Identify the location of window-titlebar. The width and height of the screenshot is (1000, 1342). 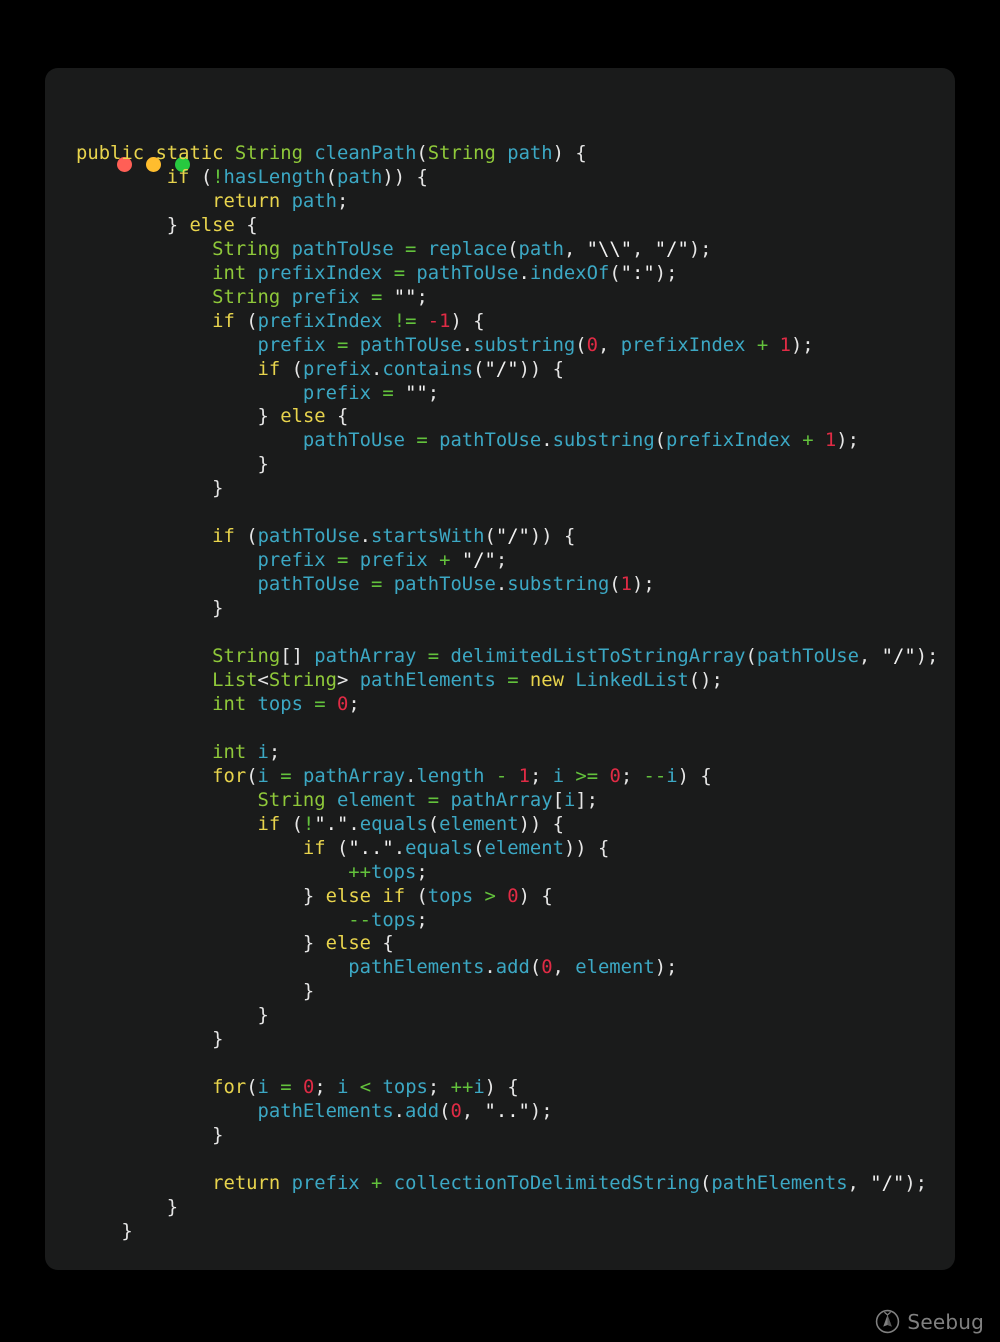
(500, 97).